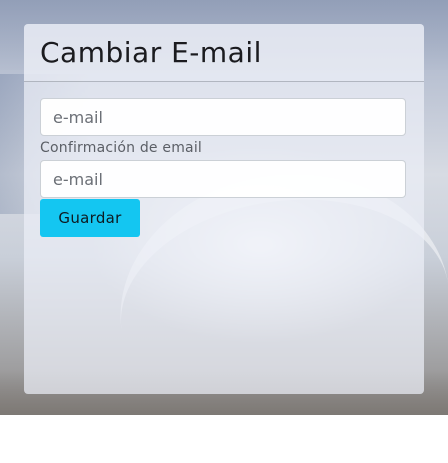  What do you see at coordinates (151, 52) in the screenshot?
I see `page-title: Cambiar E-mail` at bounding box center [151, 52].